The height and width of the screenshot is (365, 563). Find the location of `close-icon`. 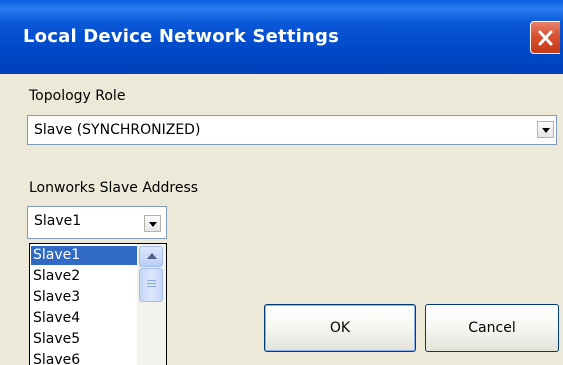

close-icon is located at coordinates (545, 38).